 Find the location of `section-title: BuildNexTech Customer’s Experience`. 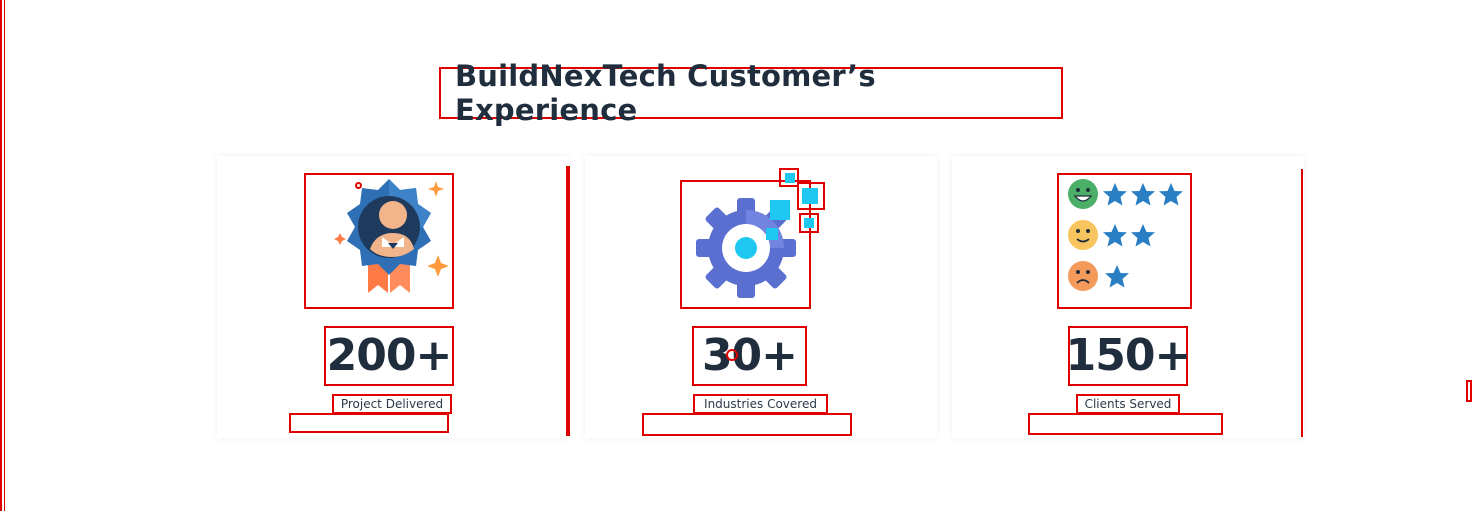

section-title: BuildNexTech Customer’s Experience is located at coordinates (665, 93).